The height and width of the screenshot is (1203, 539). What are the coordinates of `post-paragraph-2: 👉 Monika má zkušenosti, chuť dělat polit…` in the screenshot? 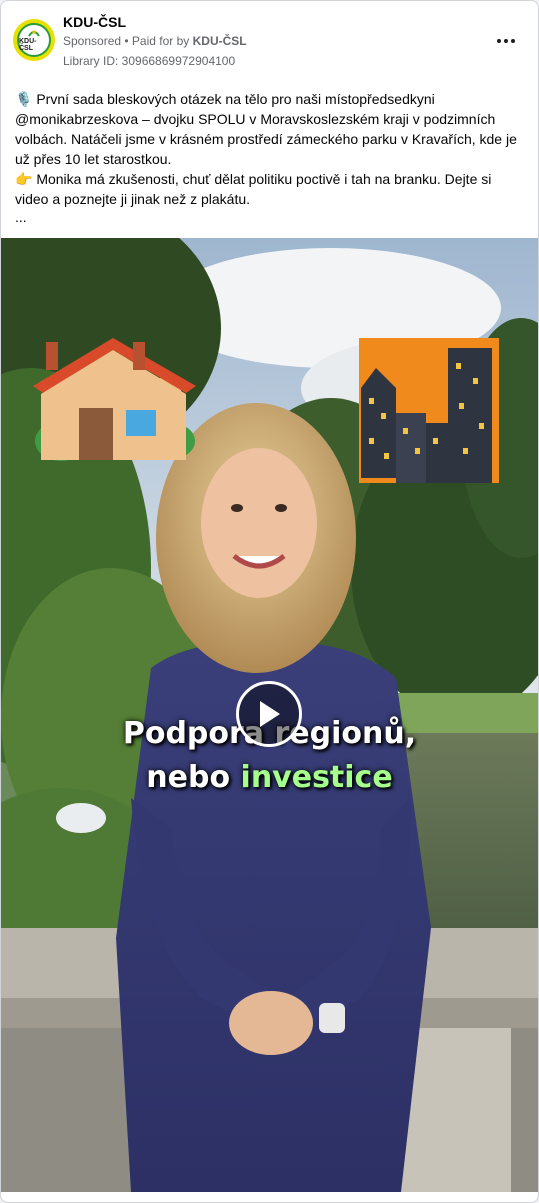 It's located at (253, 189).